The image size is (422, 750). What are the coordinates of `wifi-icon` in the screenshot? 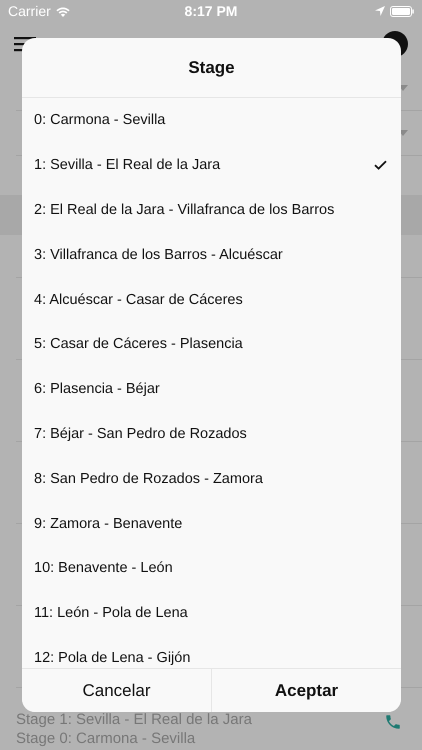 It's located at (63, 11).